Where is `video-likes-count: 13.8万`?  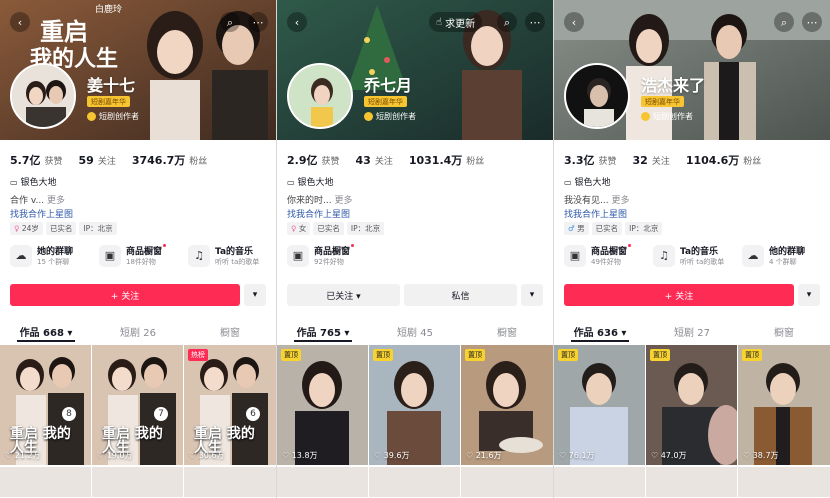 video-likes-count: 13.8万 is located at coordinates (304, 455).